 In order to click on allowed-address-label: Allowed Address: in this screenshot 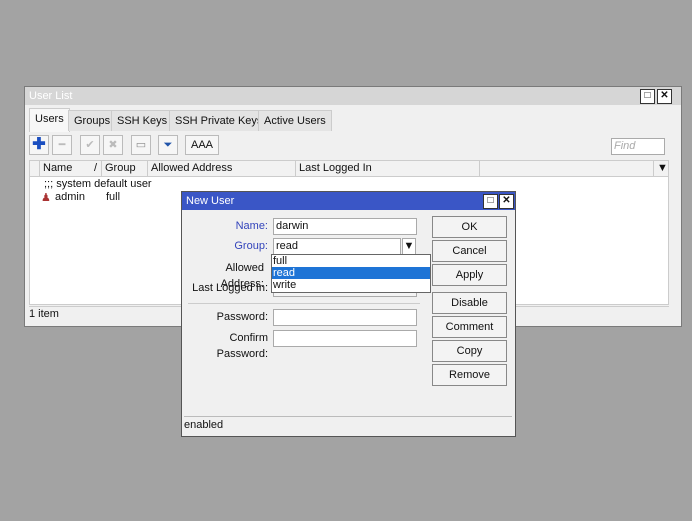, I will do `click(242, 276)`.